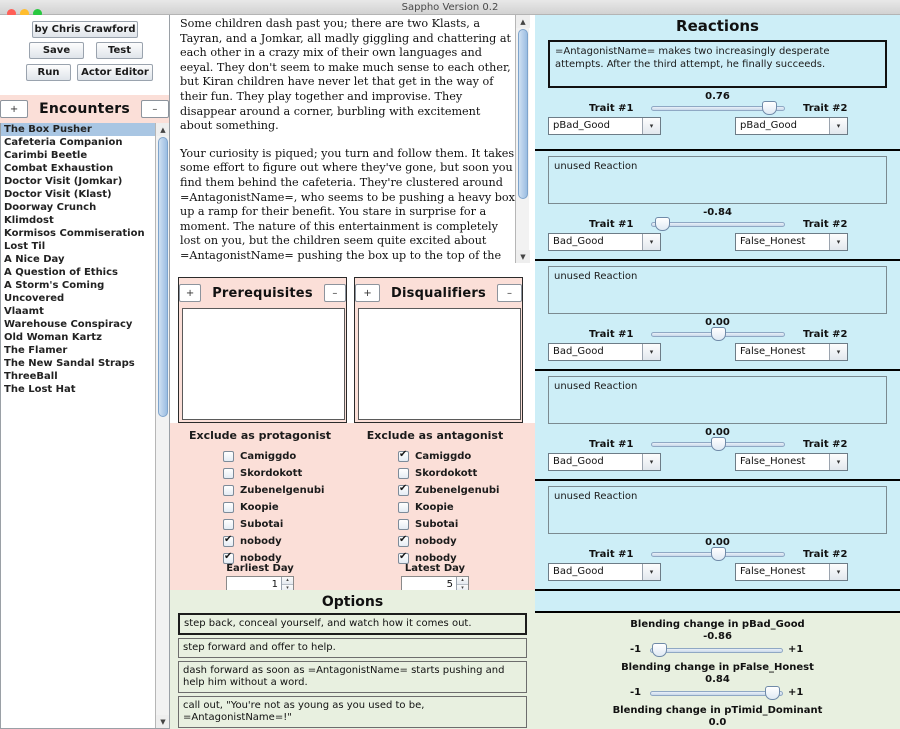  Describe the element at coordinates (352, 648) in the screenshot. I see `option-item: step forward and offer to help.` at that location.